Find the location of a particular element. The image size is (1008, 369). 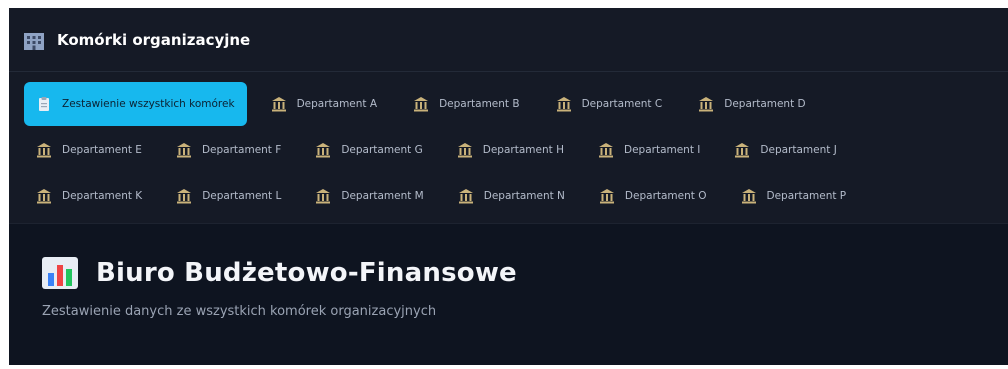

tab-departament-o: Departament O is located at coordinates (652, 196).